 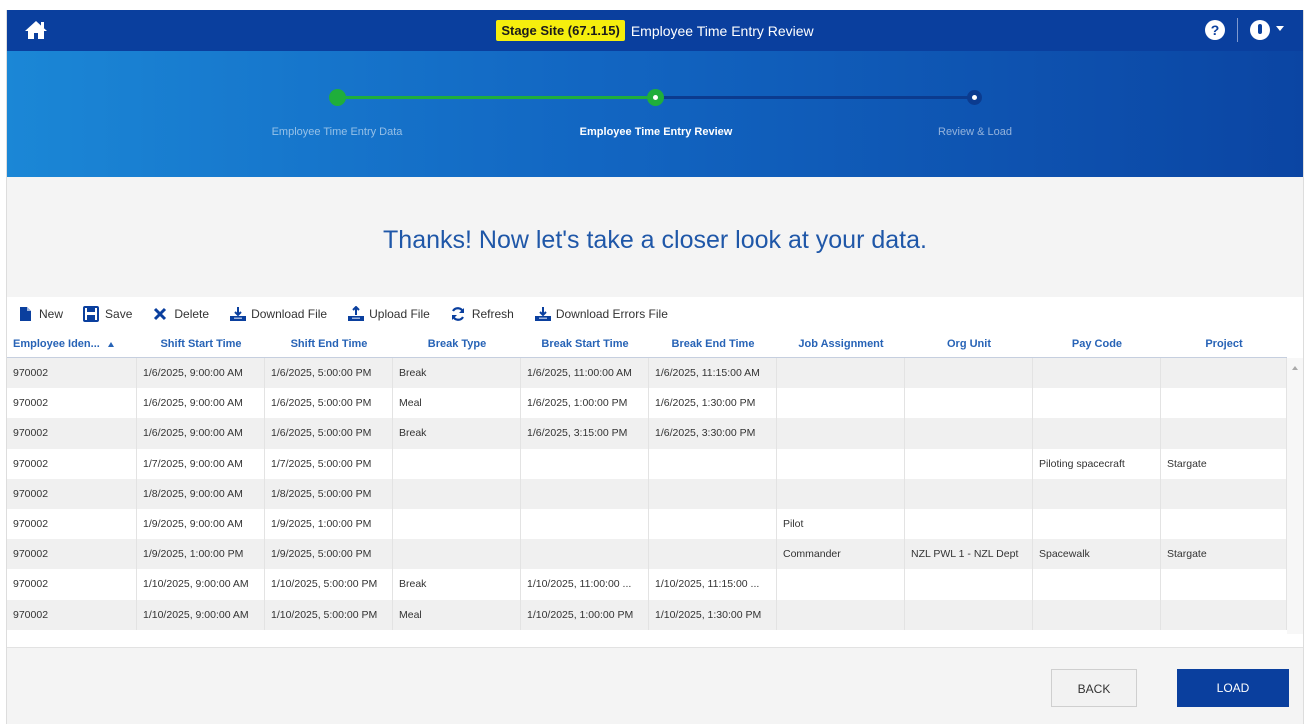 I want to click on user-icon, so click(x=1260, y=30).